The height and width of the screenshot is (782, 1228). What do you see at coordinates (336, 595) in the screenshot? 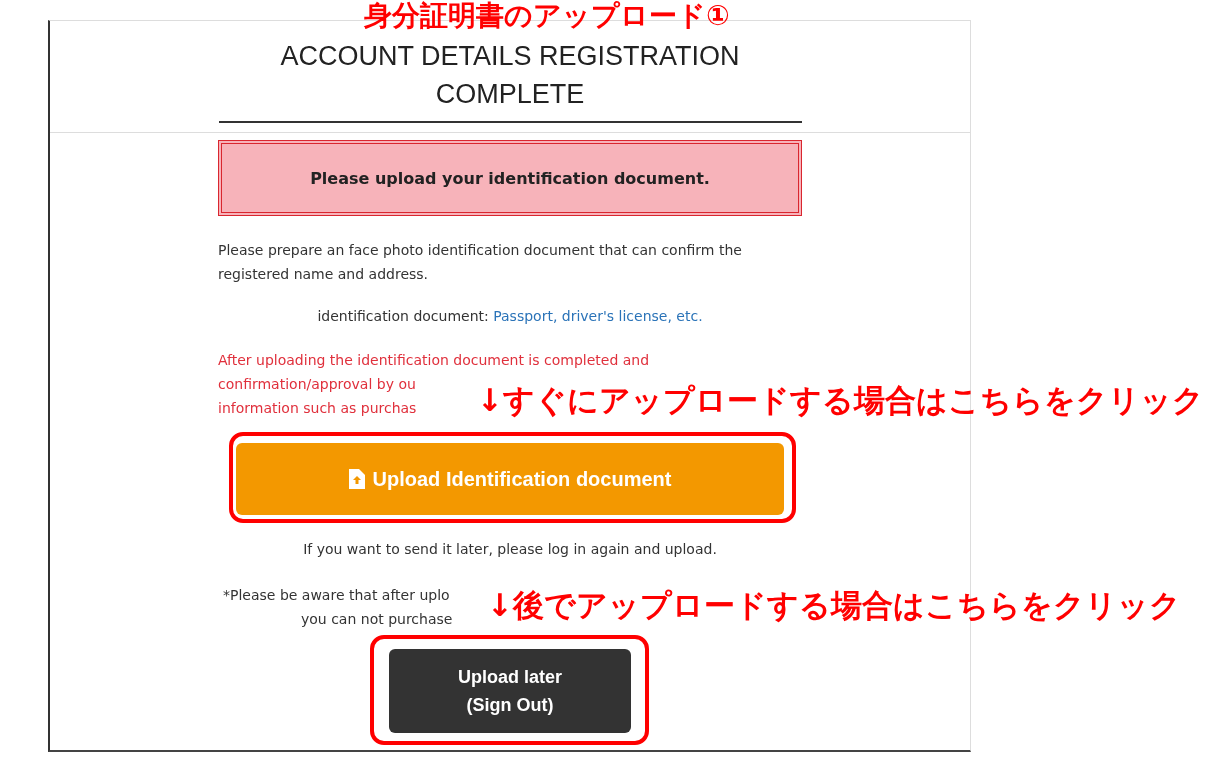
I see `aware-text: *Please be aware that after uplo` at bounding box center [336, 595].